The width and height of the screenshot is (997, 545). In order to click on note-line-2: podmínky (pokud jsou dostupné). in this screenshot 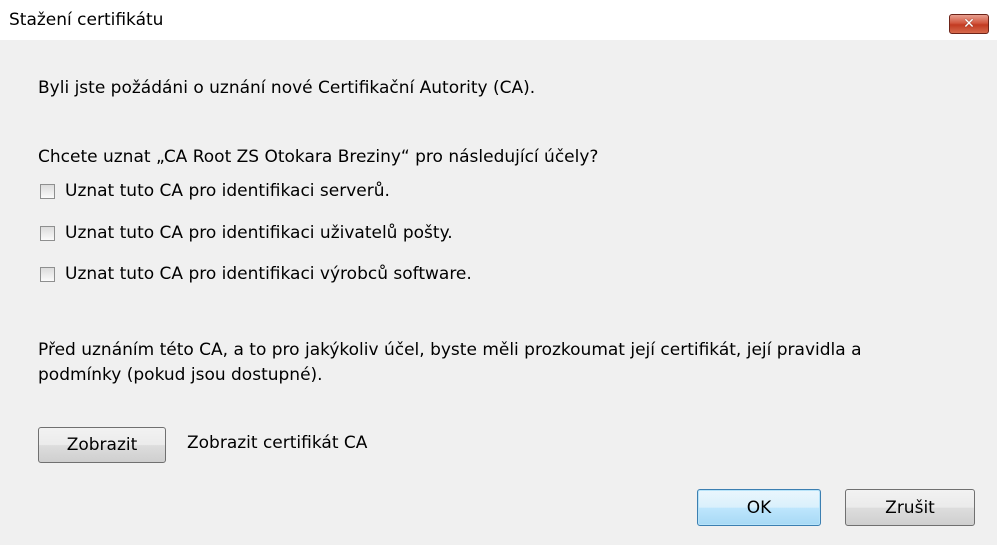, I will do `click(180, 375)`.